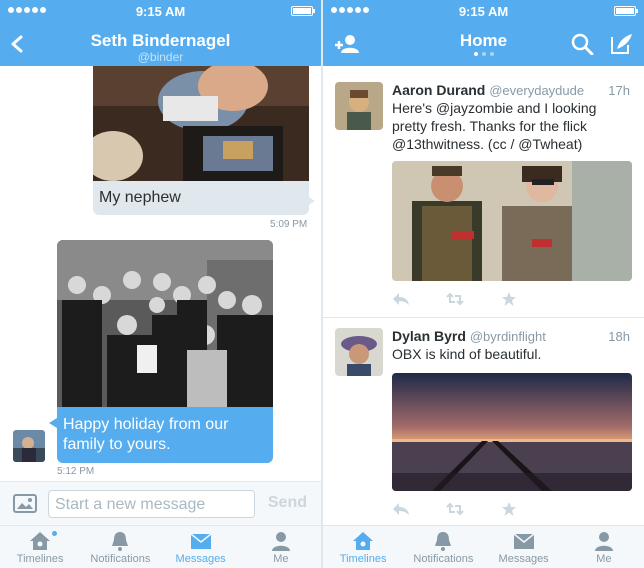 The height and width of the screenshot is (568, 644). Describe the element at coordinates (165, 435) in the screenshot. I see `message-text-holiday: Happy holiday from our family to yours.` at that location.